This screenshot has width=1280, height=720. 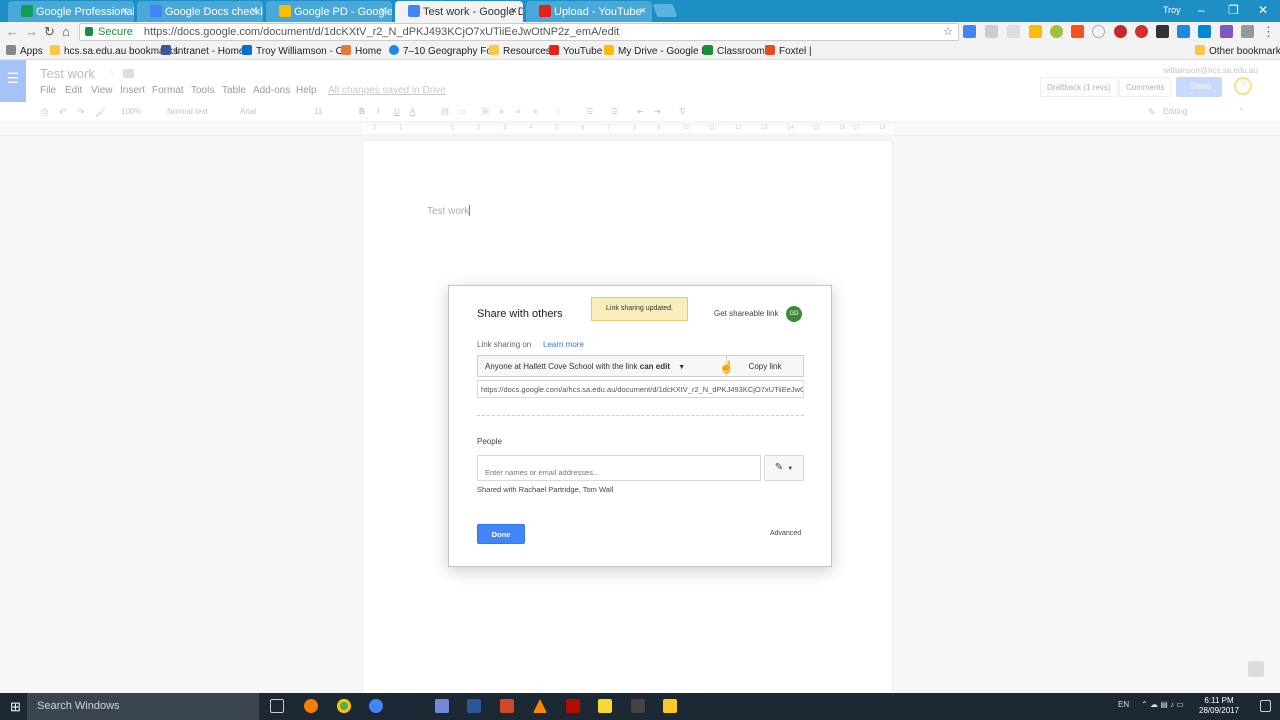 What do you see at coordinates (329, 11) in the screenshot?
I see `browser-tab: Google PD - Google Driv ×` at bounding box center [329, 11].